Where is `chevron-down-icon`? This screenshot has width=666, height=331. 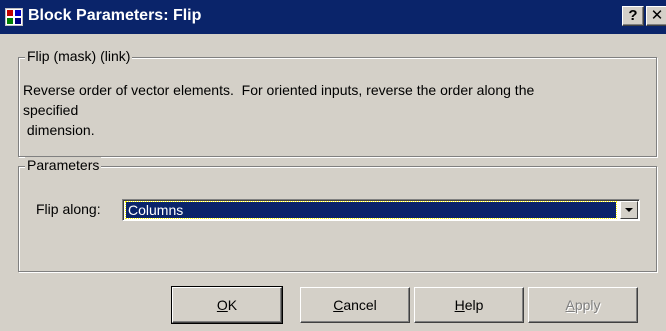 chevron-down-icon is located at coordinates (629, 210).